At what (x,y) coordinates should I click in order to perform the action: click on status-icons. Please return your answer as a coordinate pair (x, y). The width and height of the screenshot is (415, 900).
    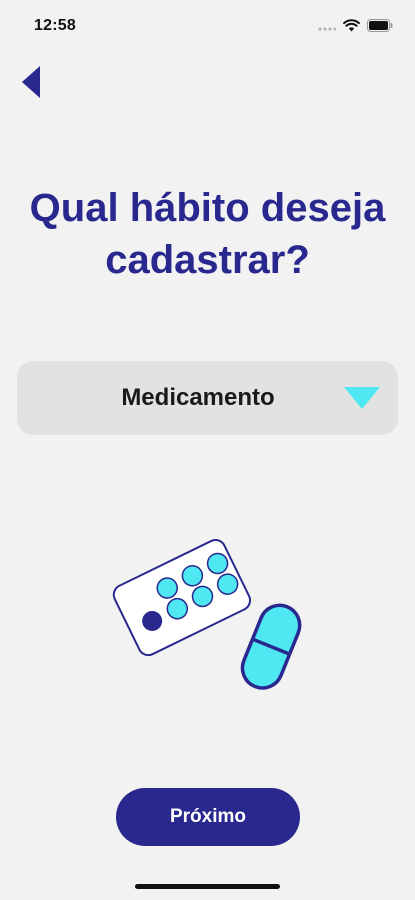
    Looking at the image, I should click on (355, 28).